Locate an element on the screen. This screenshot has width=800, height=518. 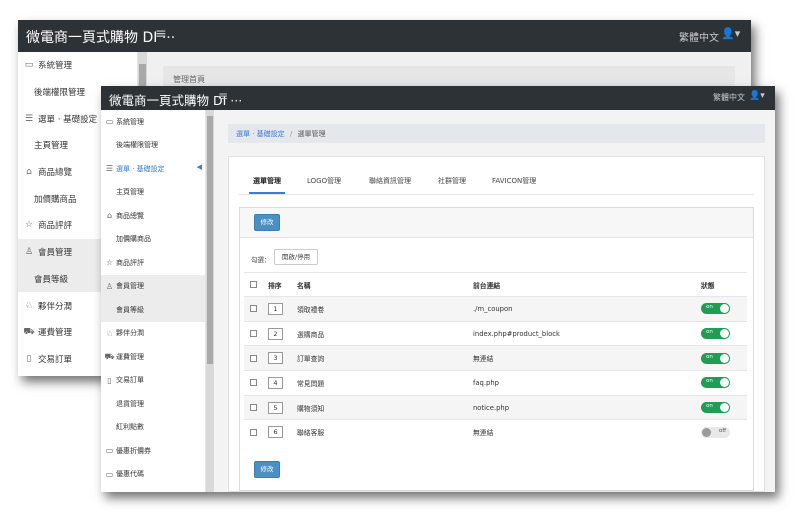
sidebar-item: ☰ 選單 · 基礎設定 ◀ is located at coordinates (153, 169).